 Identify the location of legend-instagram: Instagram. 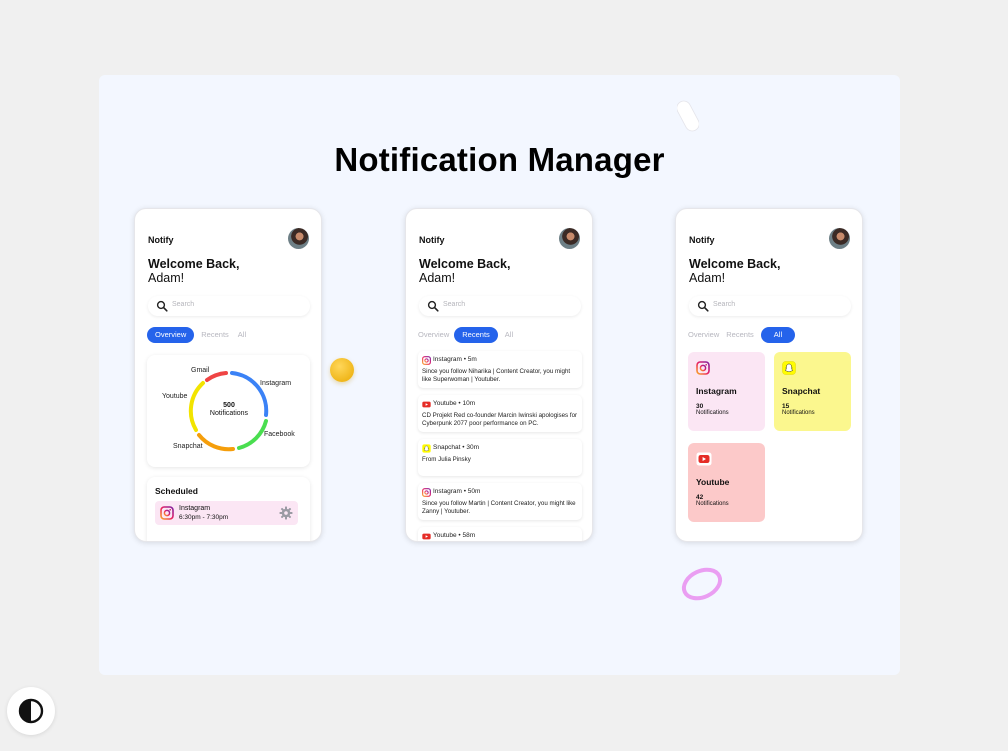
(276, 383).